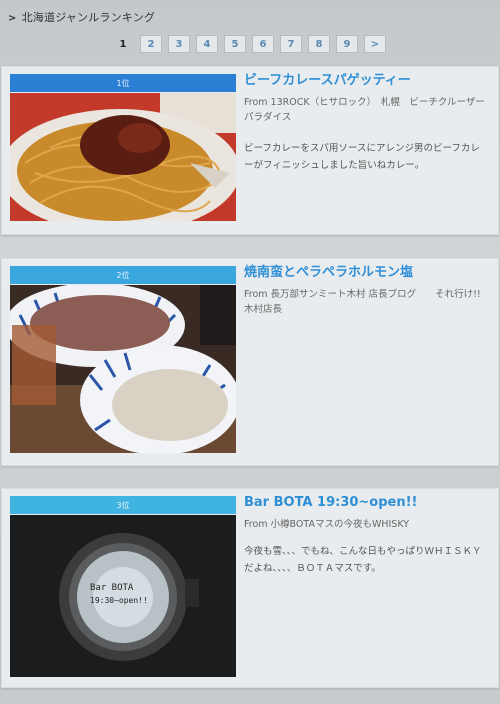 The height and width of the screenshot is (704, 500). What do you see at coordinates (12, 18) in the screenshot?
I see `caret-right-icon: >` at bounding box center [12, 18].